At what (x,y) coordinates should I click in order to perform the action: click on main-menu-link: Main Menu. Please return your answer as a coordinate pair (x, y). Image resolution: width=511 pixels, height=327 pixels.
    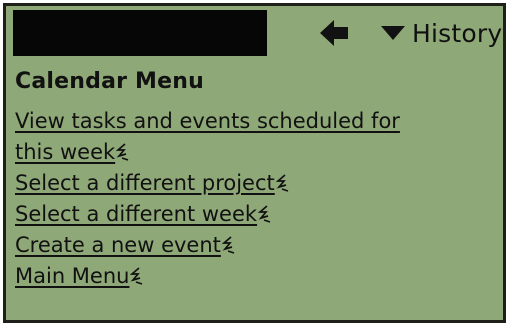
    Looking at the image, I should click on (258, 276).